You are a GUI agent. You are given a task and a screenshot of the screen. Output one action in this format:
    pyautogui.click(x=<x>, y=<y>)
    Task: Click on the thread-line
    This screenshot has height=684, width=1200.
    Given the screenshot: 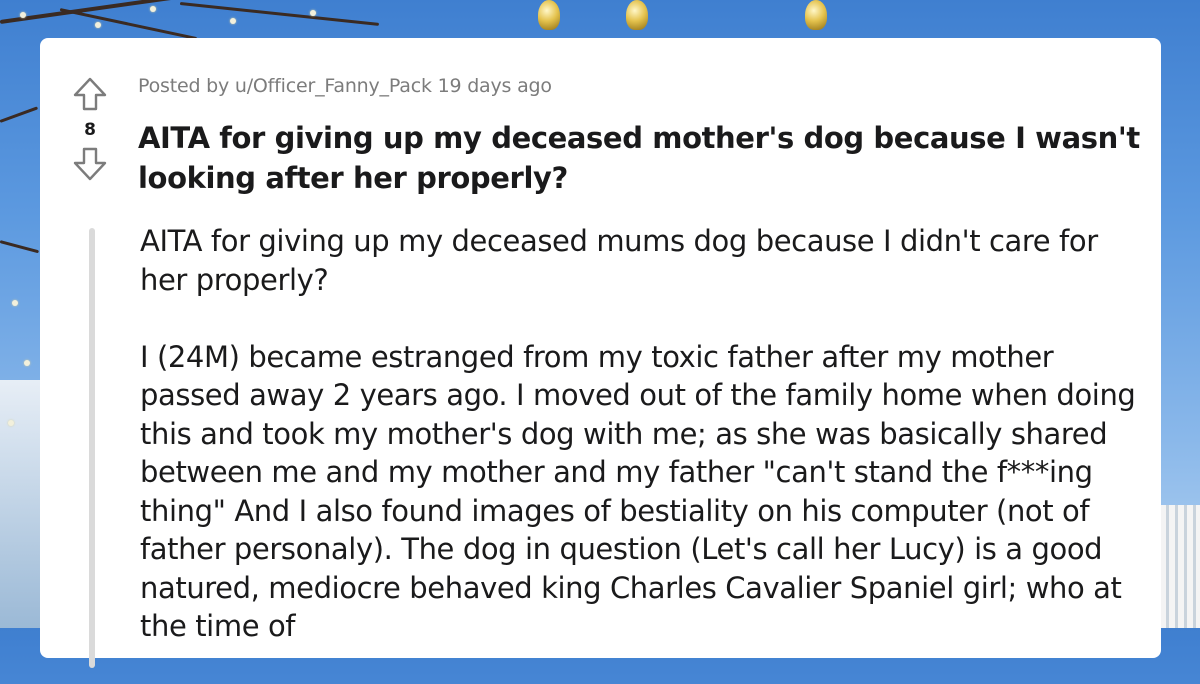 What is the action you would take?
    pyautogui.click(x=92, y=448)
    